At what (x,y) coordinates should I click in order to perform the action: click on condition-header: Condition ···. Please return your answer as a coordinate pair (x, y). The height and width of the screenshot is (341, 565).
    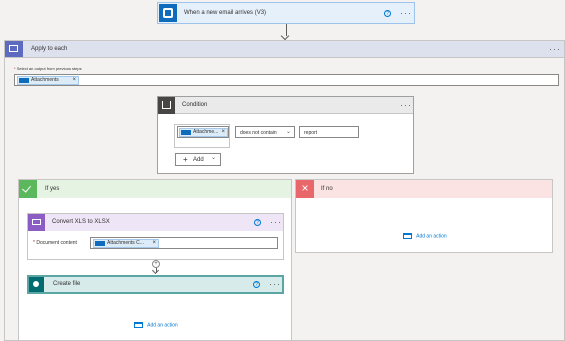
    Looking at the image, I should click on (285, 105).